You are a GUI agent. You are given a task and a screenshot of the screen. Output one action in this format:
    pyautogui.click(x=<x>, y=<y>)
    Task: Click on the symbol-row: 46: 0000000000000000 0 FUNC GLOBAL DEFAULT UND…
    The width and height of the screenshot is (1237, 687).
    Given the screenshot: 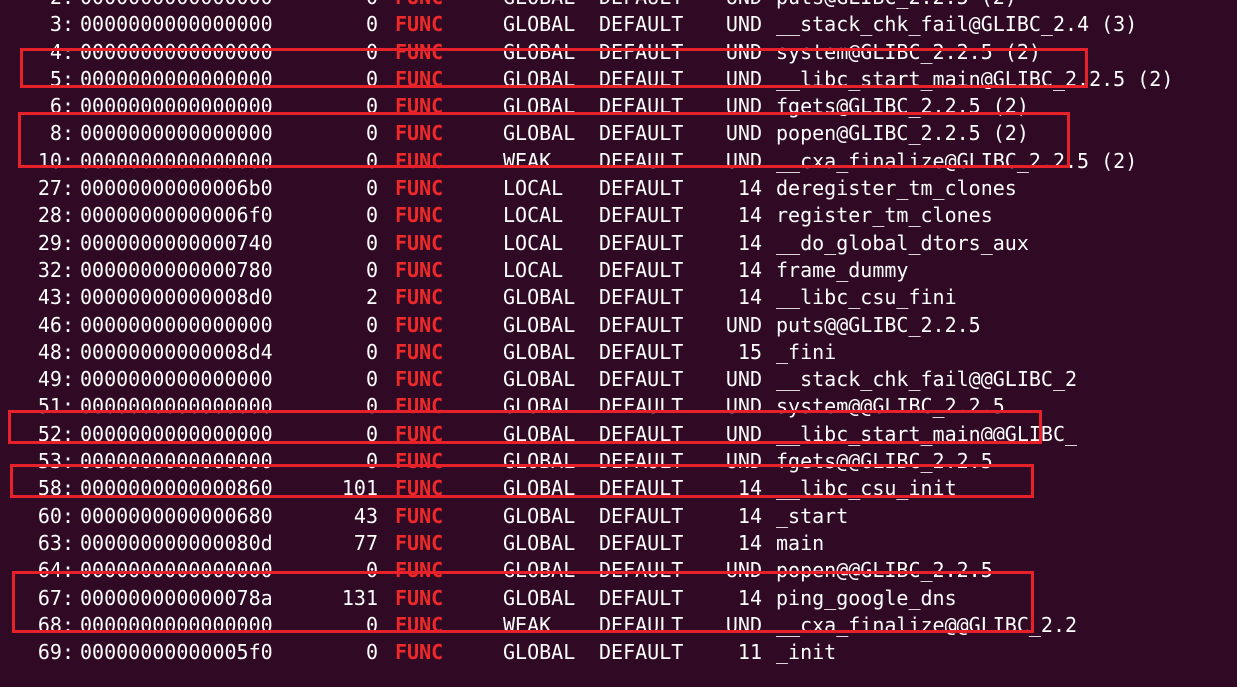 What is the action you would take?
    pyautogui.click(x=618, y=325)
    